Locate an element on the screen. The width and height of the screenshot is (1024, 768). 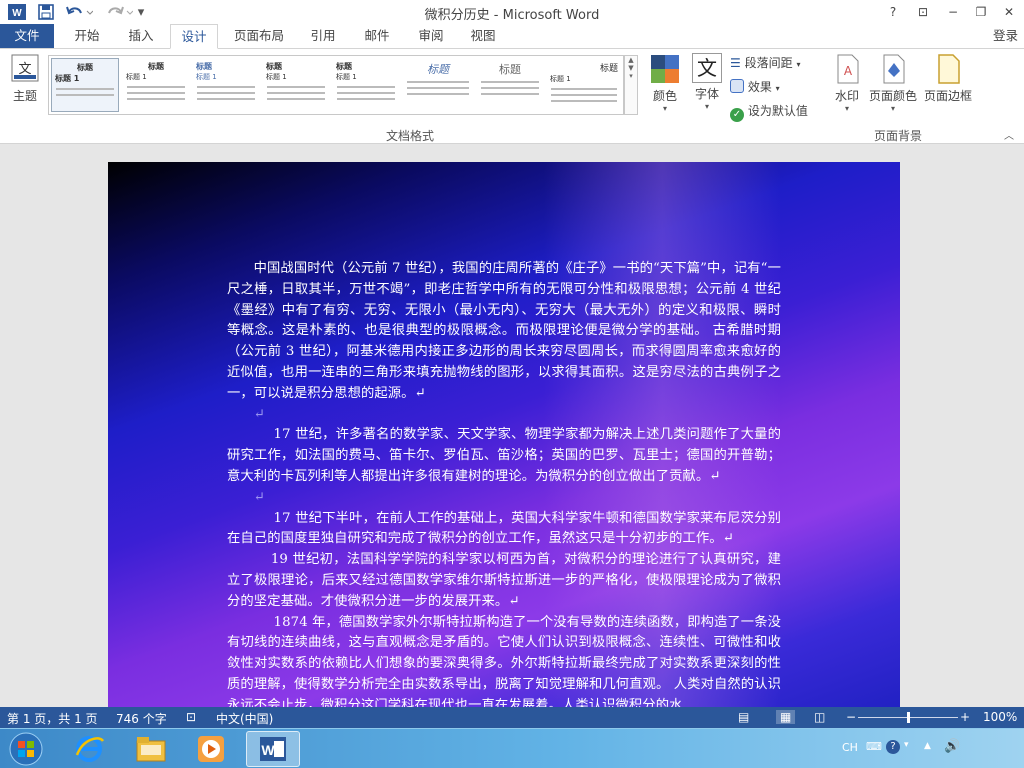
show-hidden-icons-icon: ▲ is located at coordinates (927, 746).